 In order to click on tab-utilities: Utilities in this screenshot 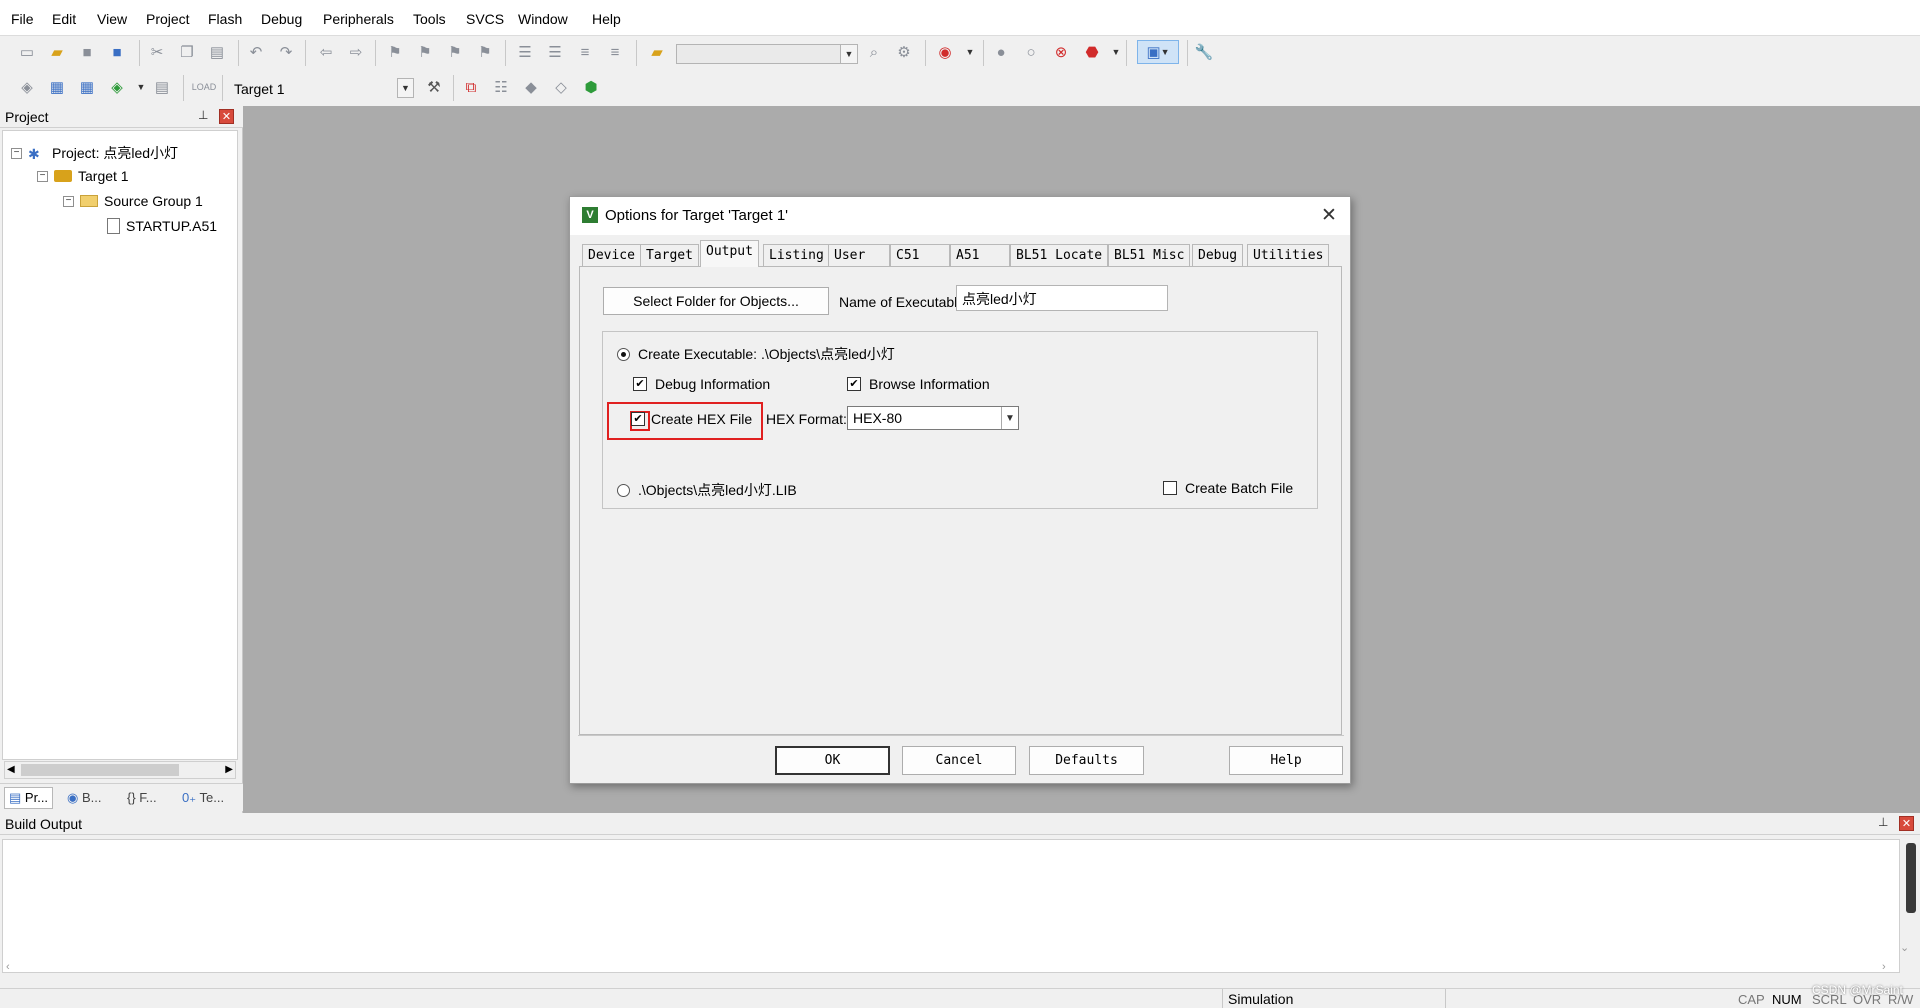, I will do `click(1288, 255)`.